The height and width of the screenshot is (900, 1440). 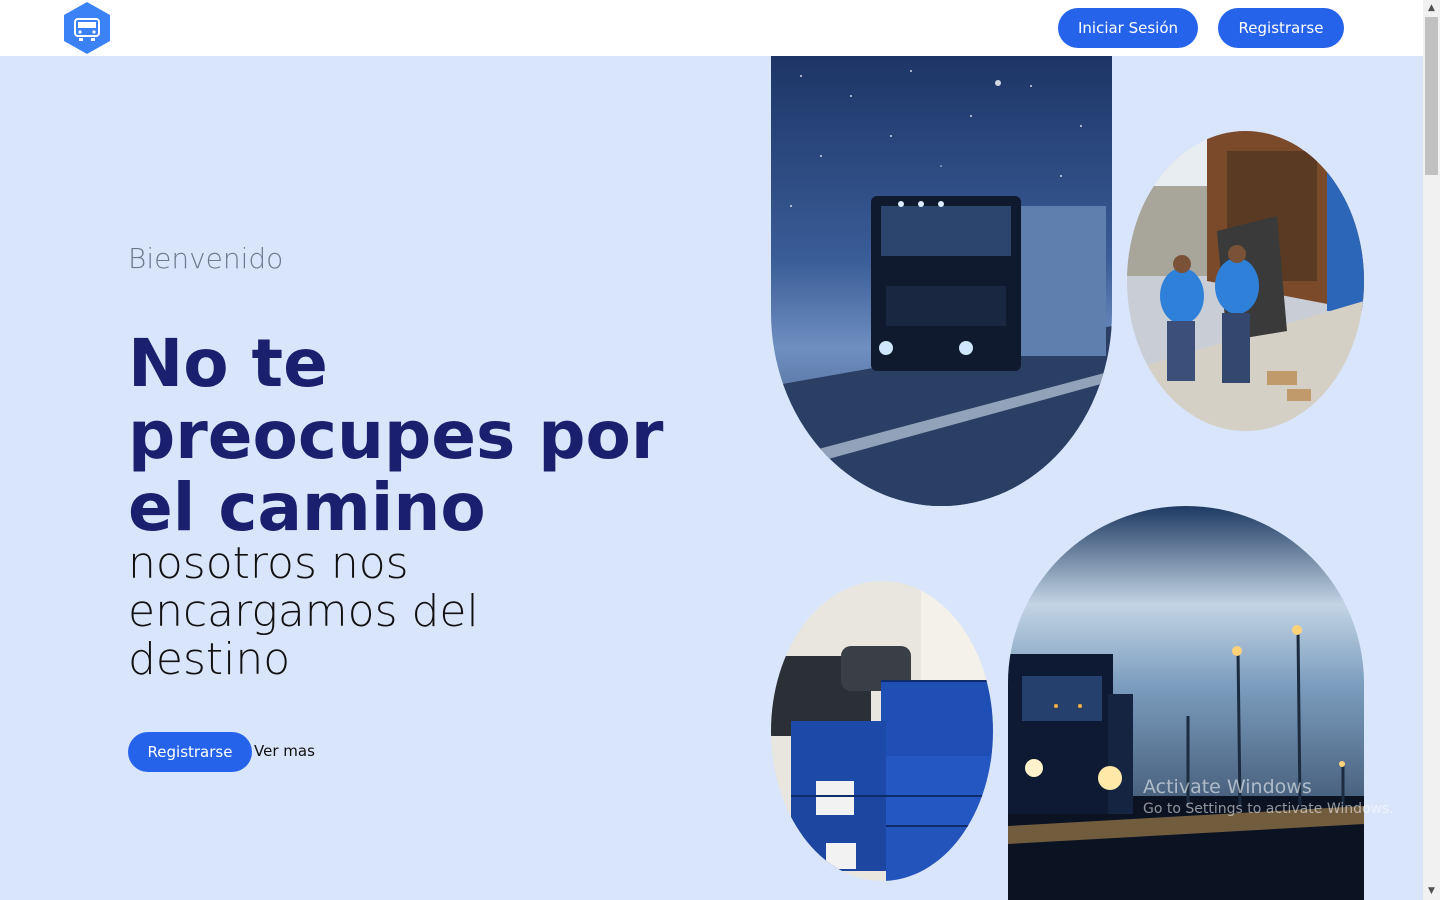 I want to click on truck-night-photo, so click(x=941, y=281).